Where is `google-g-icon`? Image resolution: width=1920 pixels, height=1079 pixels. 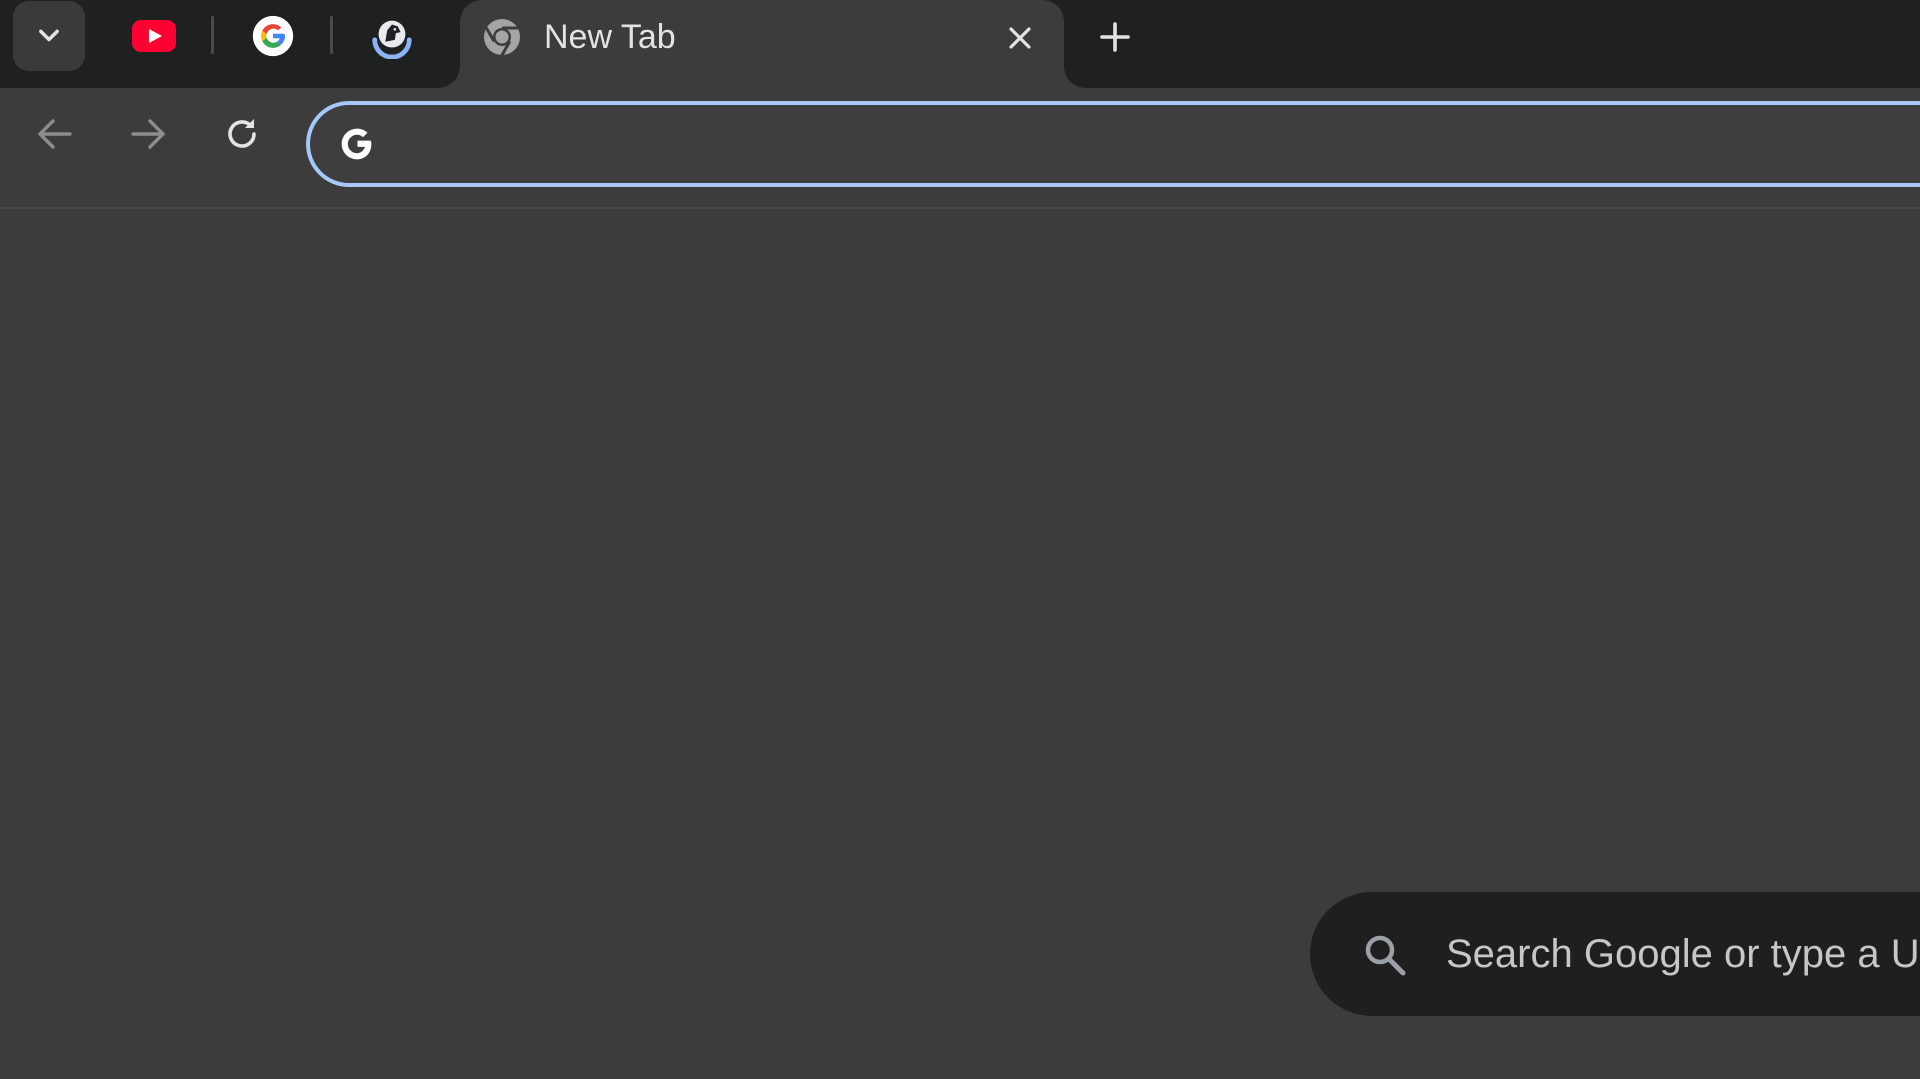 google-g-icon is located at coordinates (356, 144).